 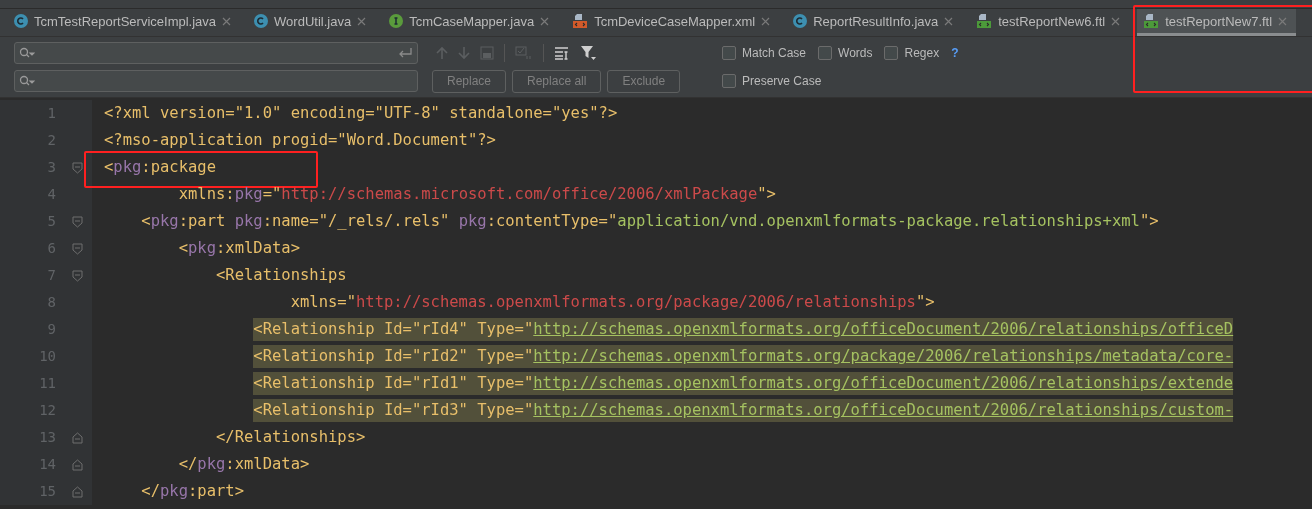 What do you see at coordinates (361, 113) in the screenshot?
I see `code-text: <?xml version="1.0" encoding="UTF-8" standalone="yes"?>` at bounding box center [361, 113].